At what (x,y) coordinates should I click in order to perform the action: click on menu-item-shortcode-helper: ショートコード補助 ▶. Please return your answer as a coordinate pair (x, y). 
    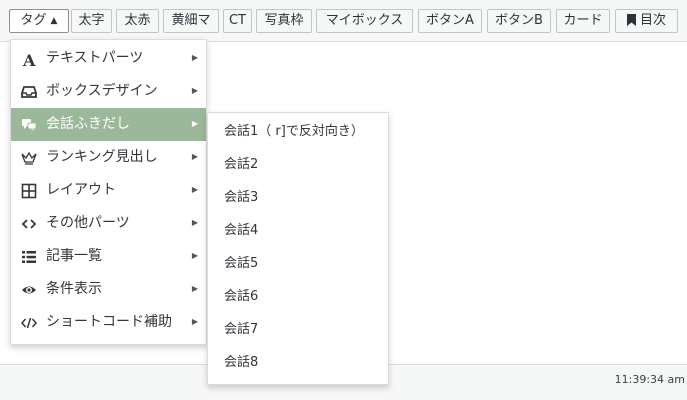
    Looking at the image, I should click on (108, 322).